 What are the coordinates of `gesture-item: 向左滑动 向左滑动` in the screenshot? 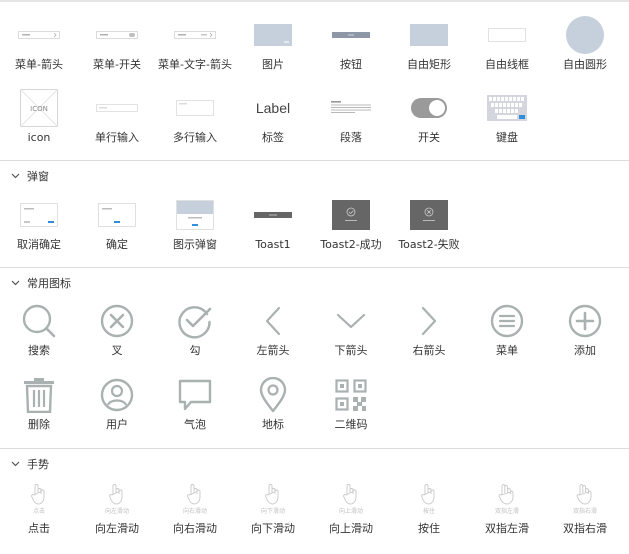 It's located at (117, 510).